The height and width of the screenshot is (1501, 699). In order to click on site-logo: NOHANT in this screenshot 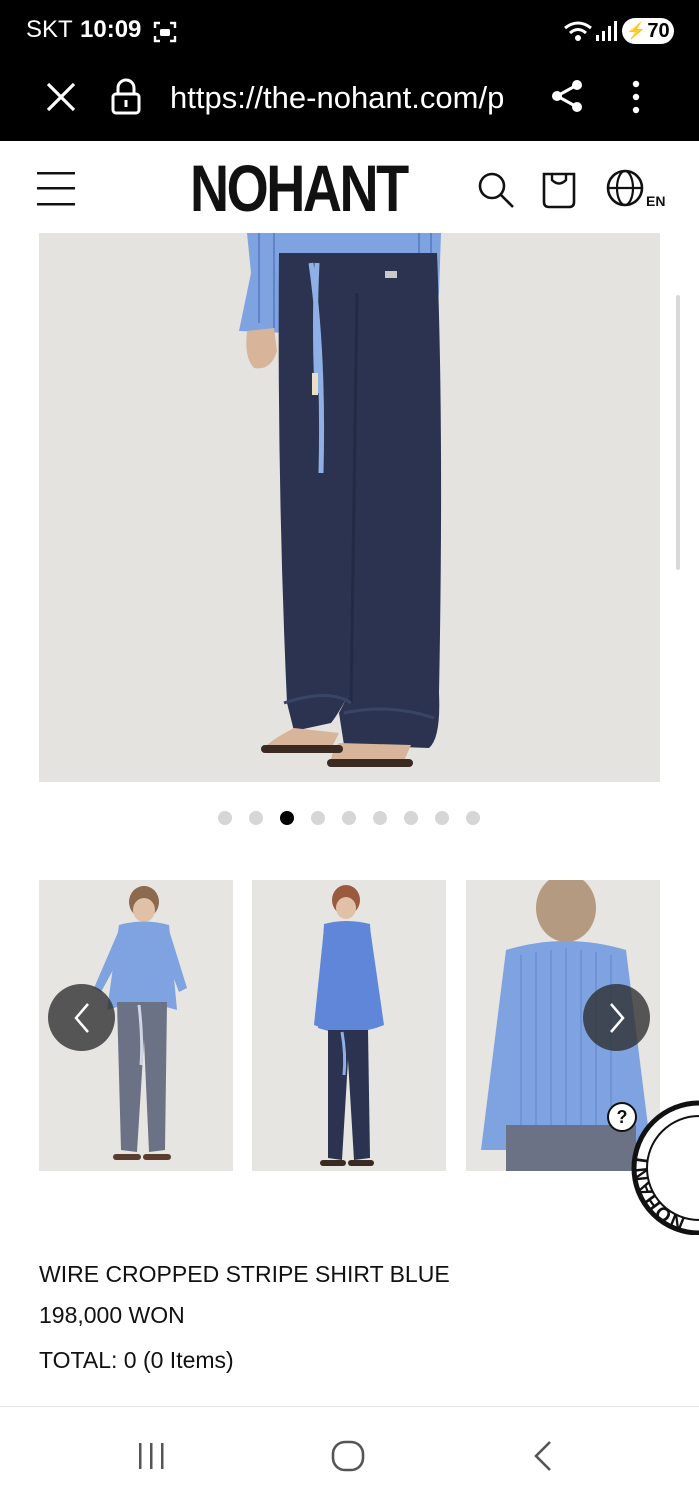, I will do `click(299, 190)`.